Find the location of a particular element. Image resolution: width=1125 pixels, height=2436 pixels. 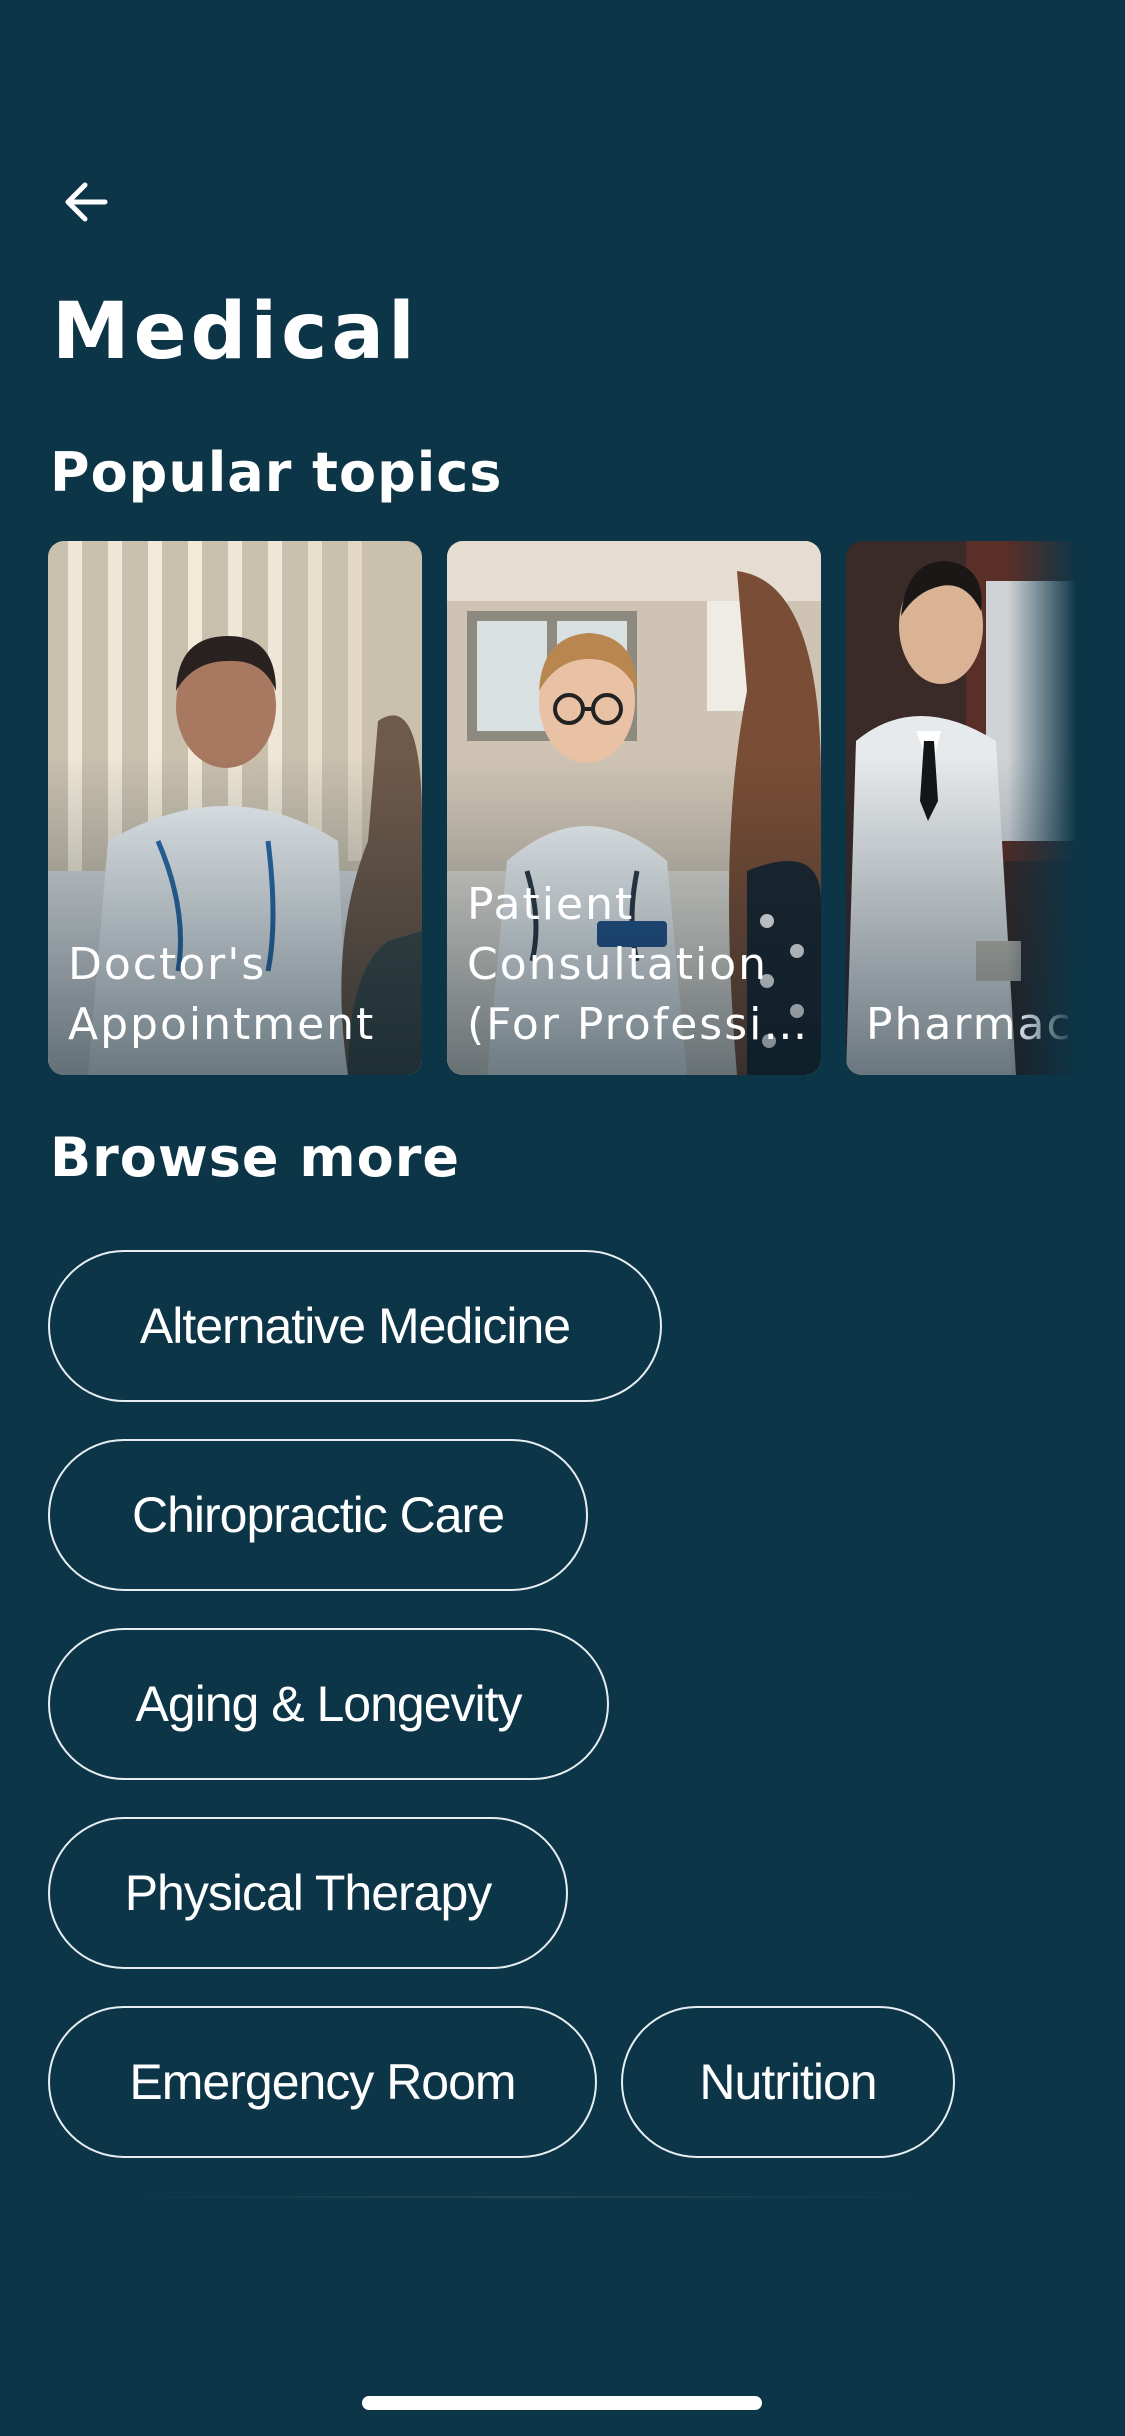

topic-card-pharmacy: Pharmac is located at coordinates (961, 808).